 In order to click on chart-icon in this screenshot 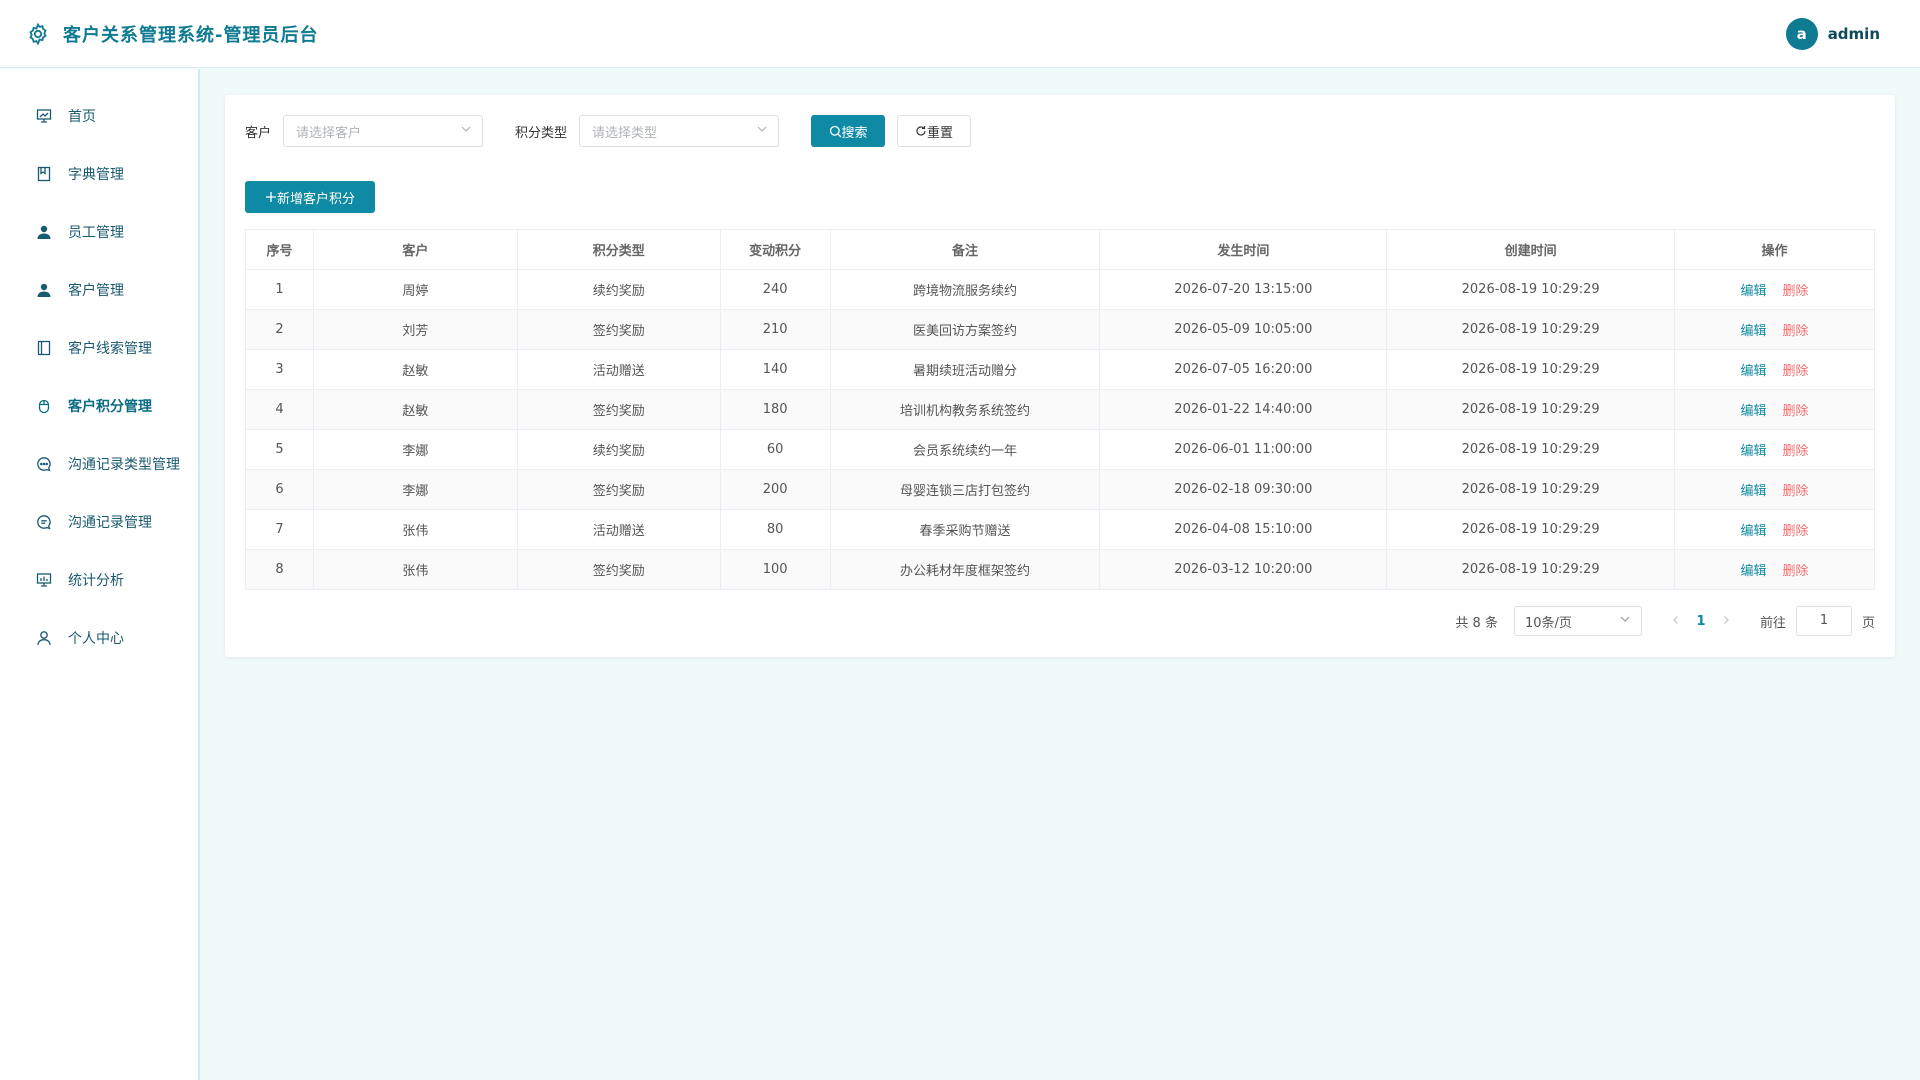, I will do `click(44, 580)`.